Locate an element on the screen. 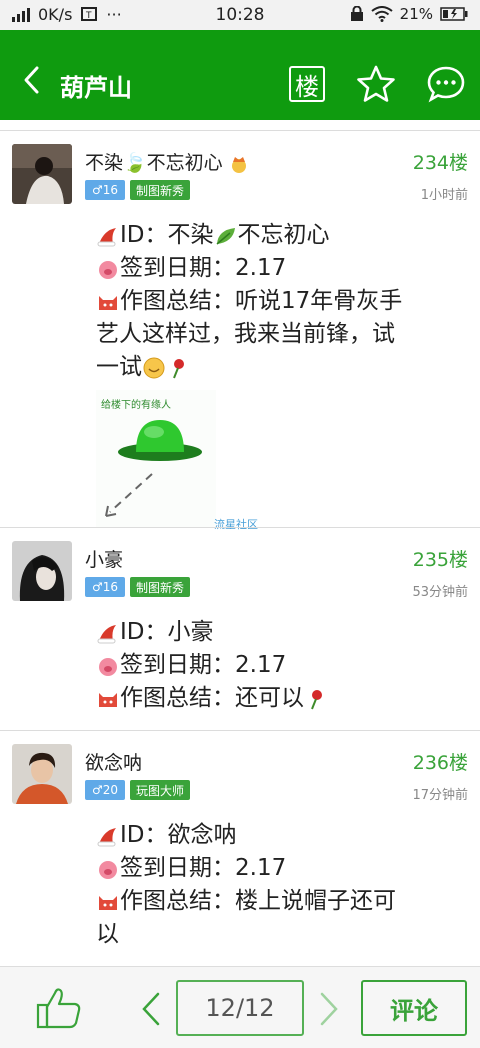 The image size is (480, 1048). page-title: 葫芦山 is located at coordinates (96, 88).